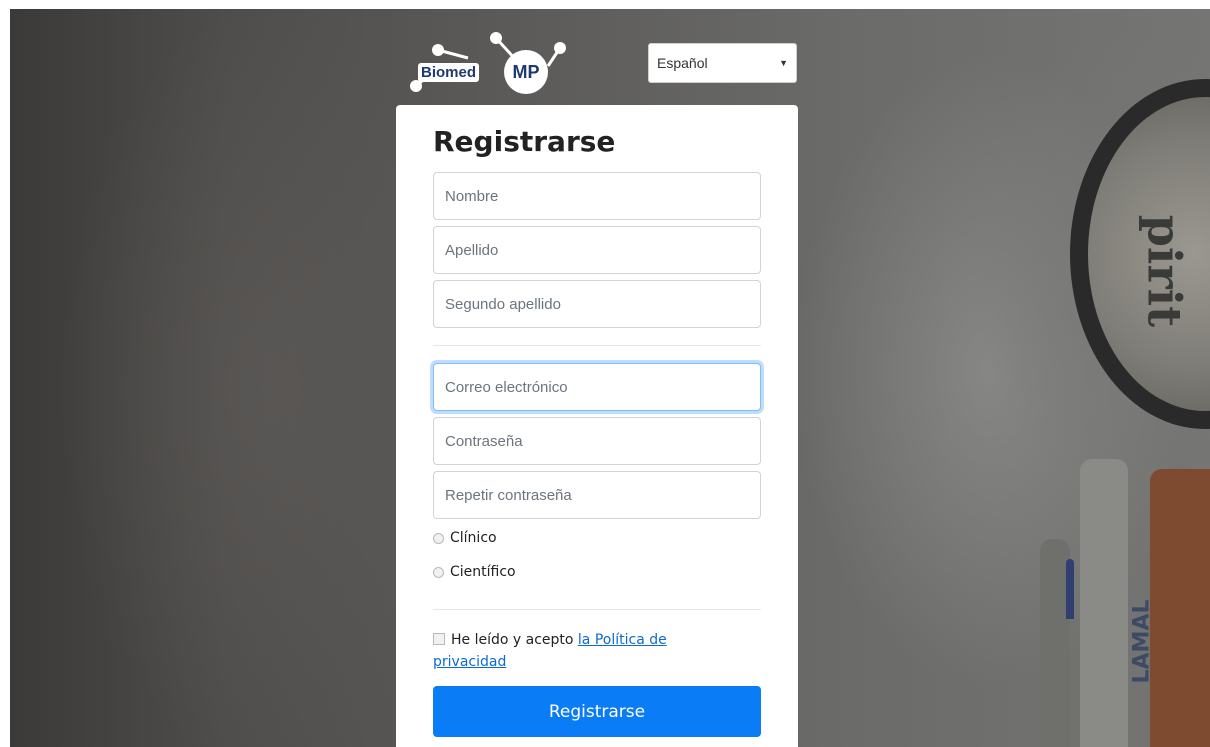  I want to click on chevron-down-icon: ▼, so click(783, 63).